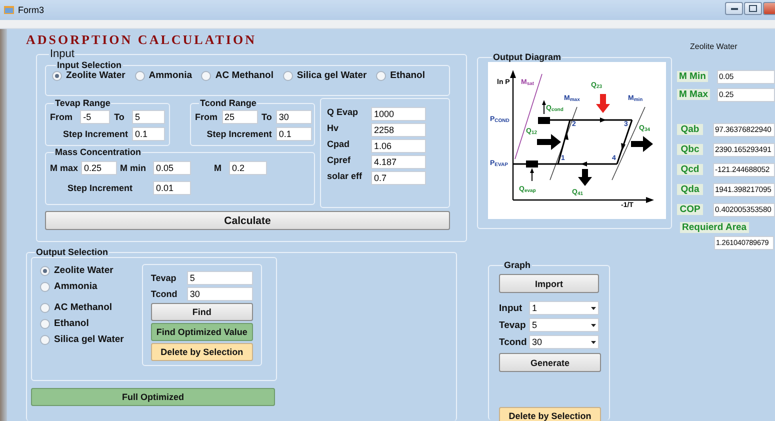 The width and height of the screenshot is (775, 421). I want to click on field-label: Hv, so click(333, 128).